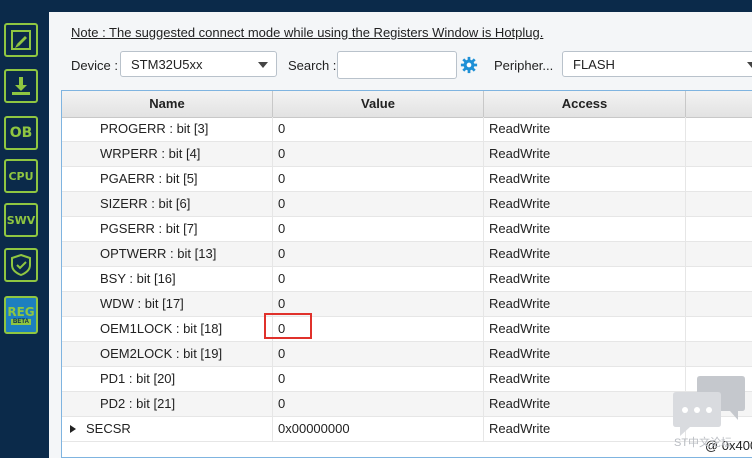 This screenshot has width=752, height=458. I want to click on registers-icon: REG BETA, so click(21, 315).